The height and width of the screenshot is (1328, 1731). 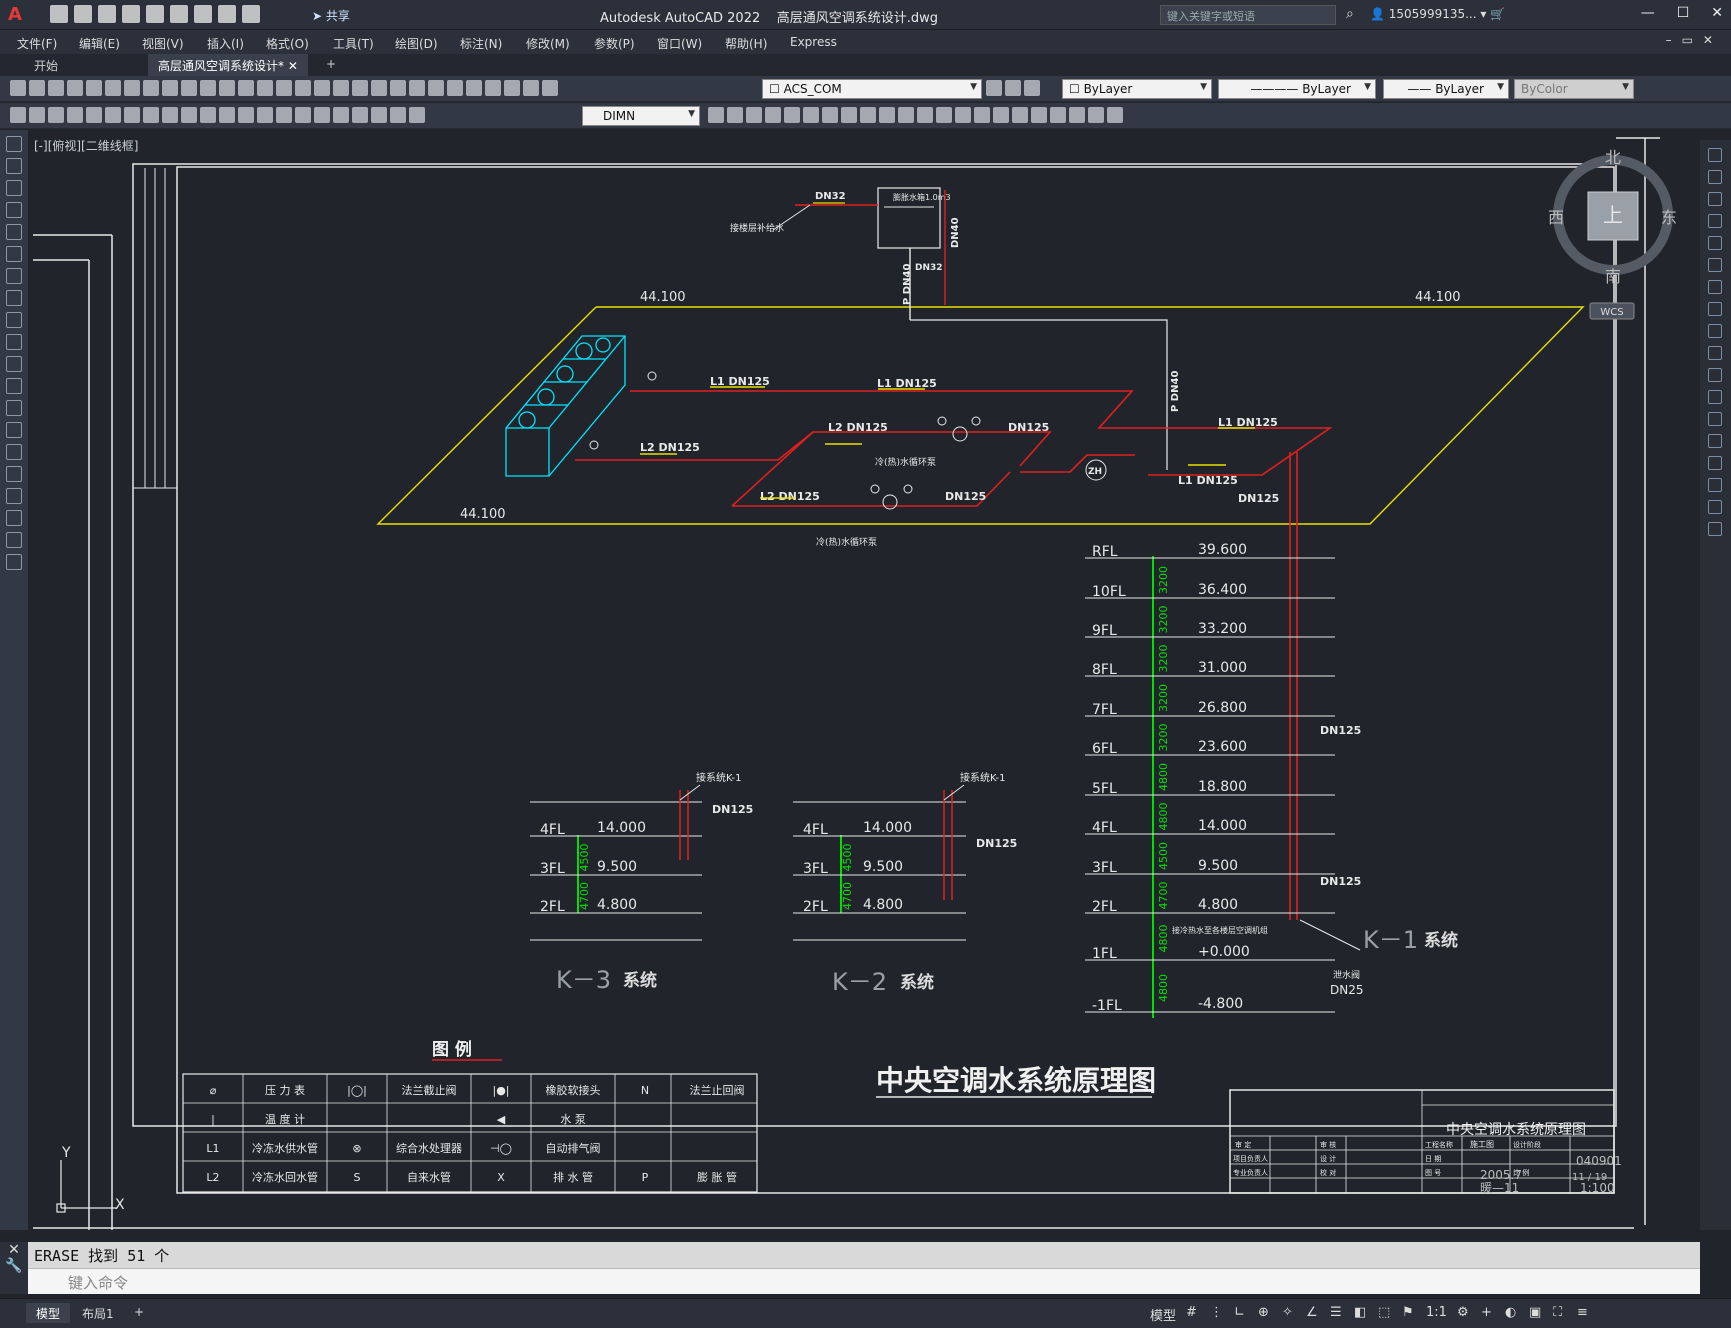 I want to click on zoom-previous-icon, so click(x=341, y=88).